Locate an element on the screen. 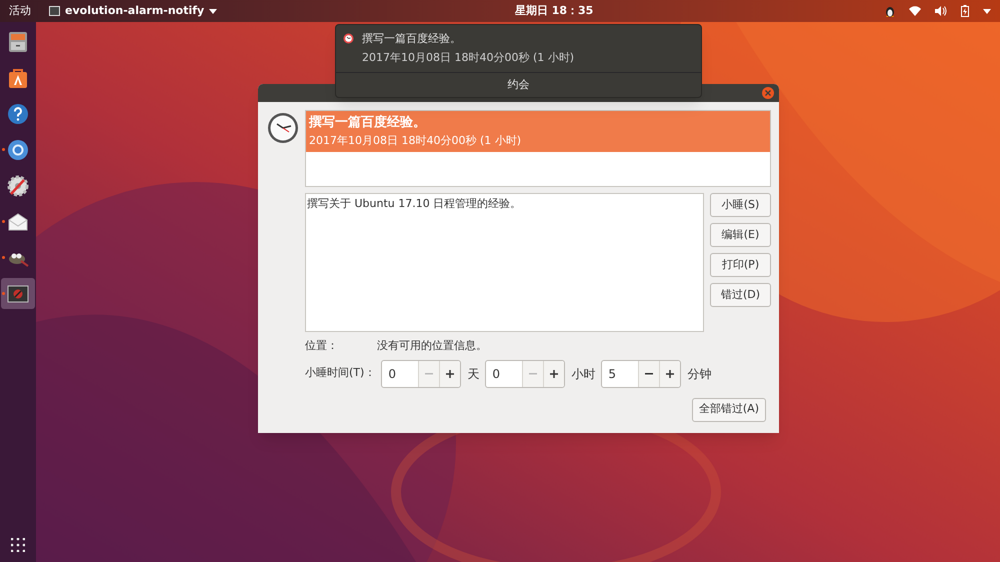 The width and height of the screenshot is (1000, 562). dock-item is located at coordinates (18, 293).